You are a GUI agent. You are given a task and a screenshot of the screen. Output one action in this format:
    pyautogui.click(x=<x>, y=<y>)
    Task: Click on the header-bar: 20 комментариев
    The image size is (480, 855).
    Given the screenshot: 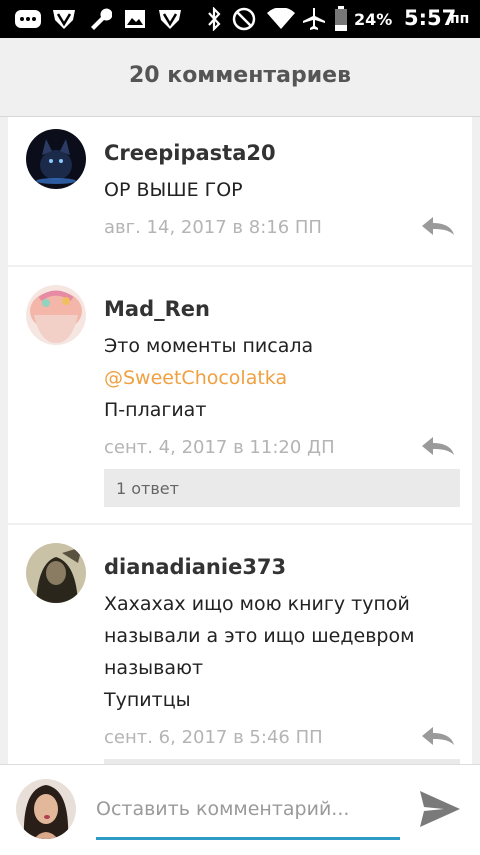 What is the action you would take?
    pyautogui.click(x=240, y=77)
    